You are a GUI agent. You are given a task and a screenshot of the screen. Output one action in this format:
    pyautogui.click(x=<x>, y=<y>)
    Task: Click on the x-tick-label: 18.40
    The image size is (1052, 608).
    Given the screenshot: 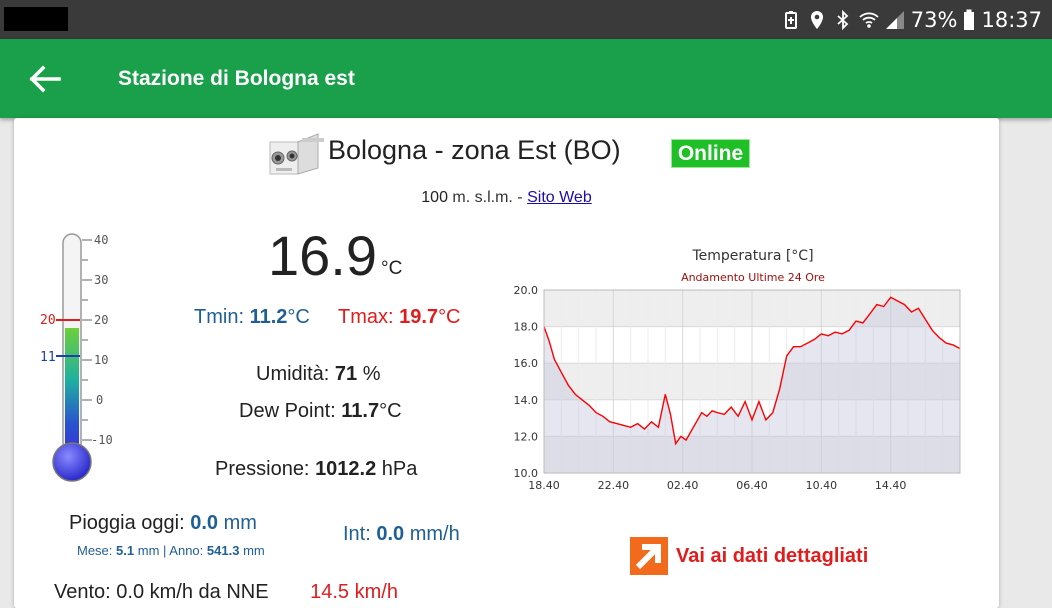 What is the action you would take?
    pyautogui.click(x=544, y=485)
    